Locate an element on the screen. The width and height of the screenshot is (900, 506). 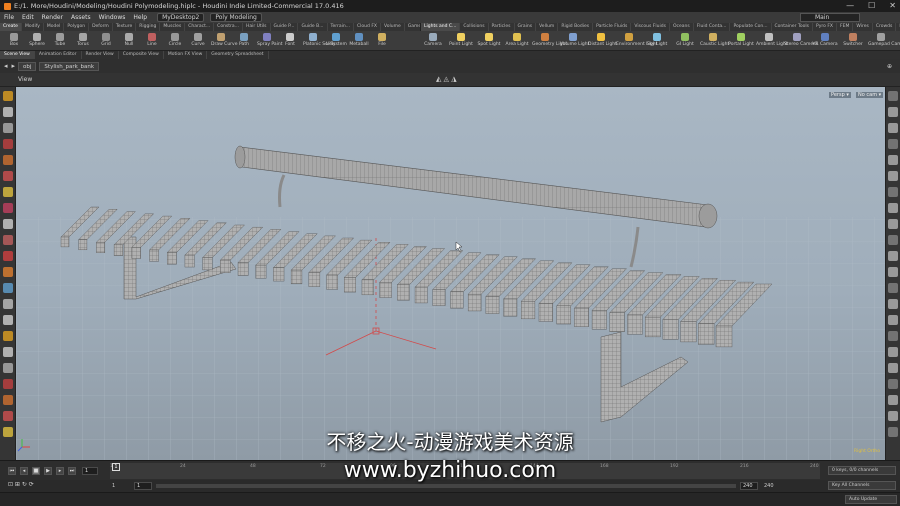
tool-tube: Tube is located at coordinates (60, 41).